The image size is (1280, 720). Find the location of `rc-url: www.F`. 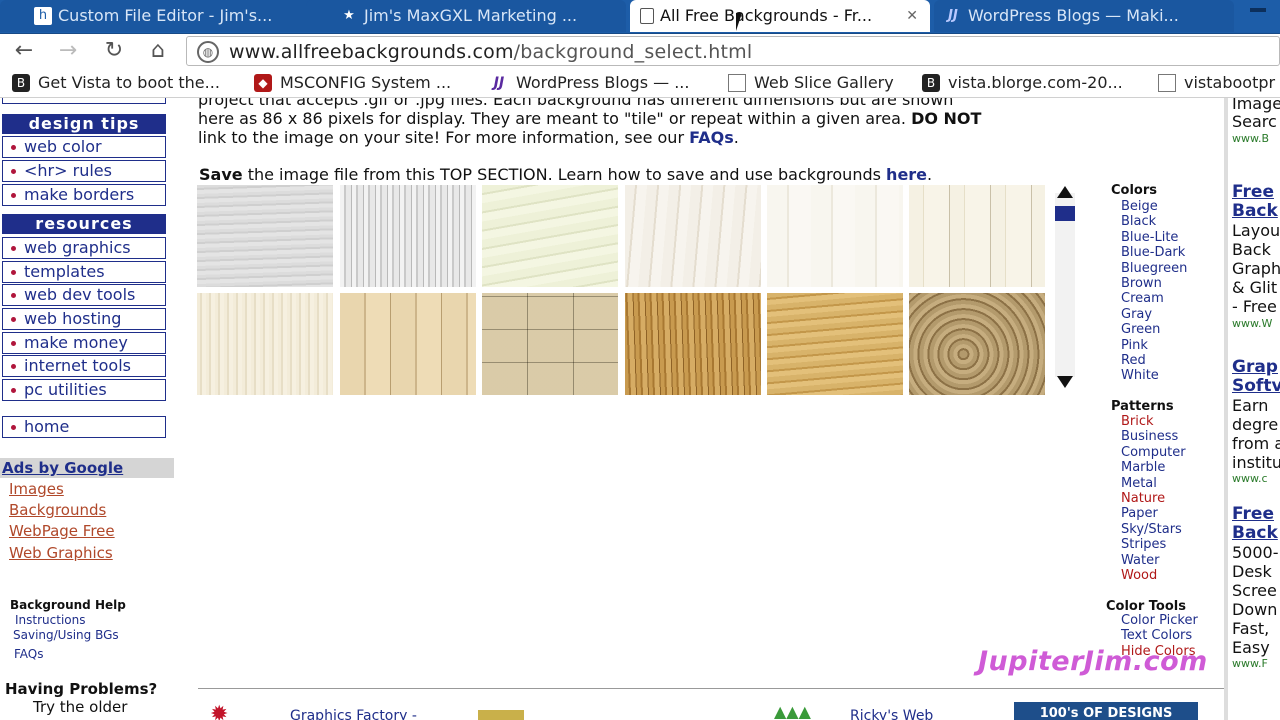

rc-url: www.F is located at coordinates (1250, 663).